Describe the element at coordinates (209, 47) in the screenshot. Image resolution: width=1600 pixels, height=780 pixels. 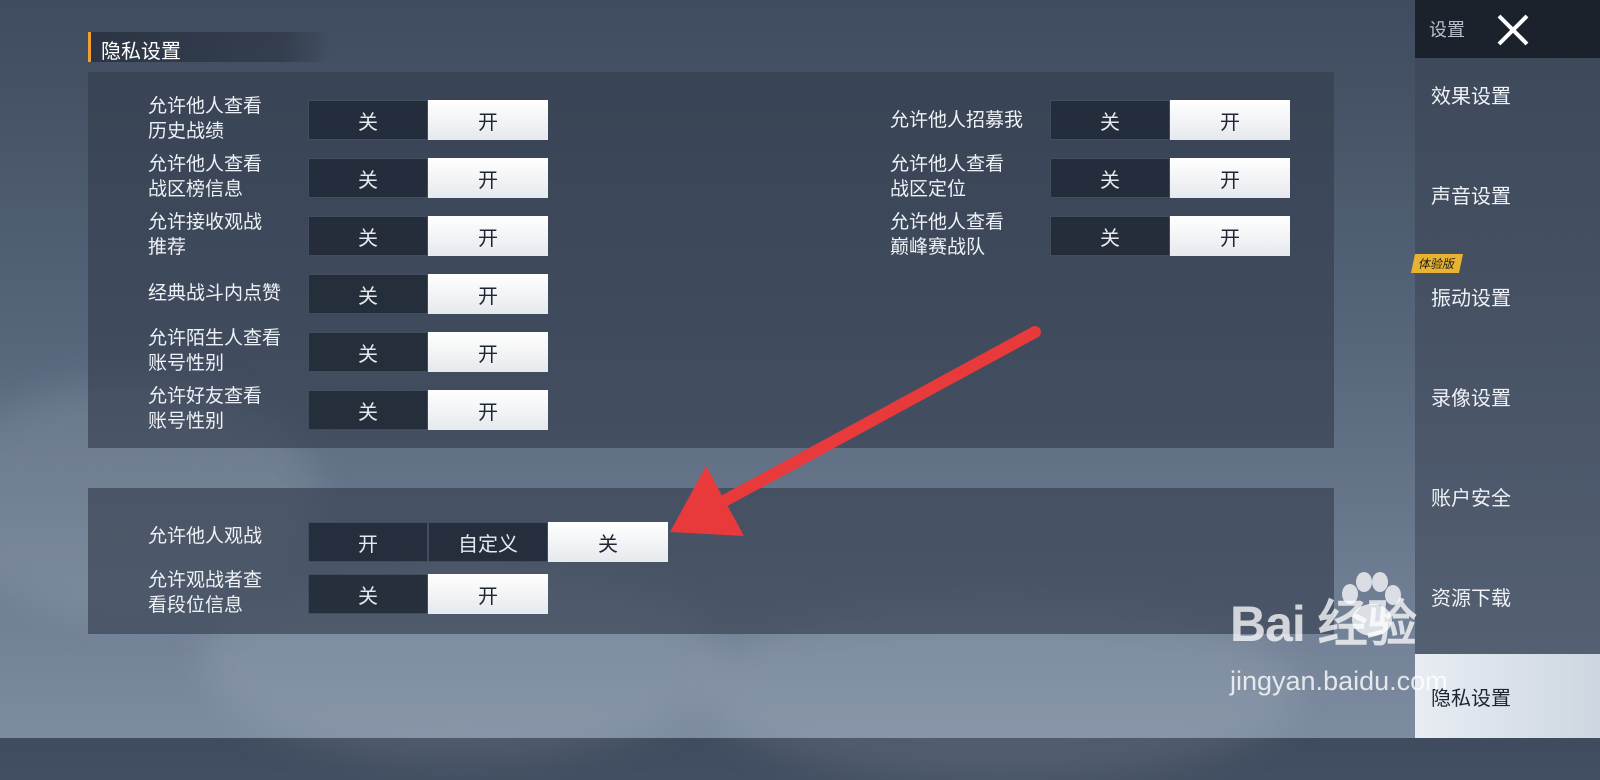
I see `section-title: 隐私设置` at that location.